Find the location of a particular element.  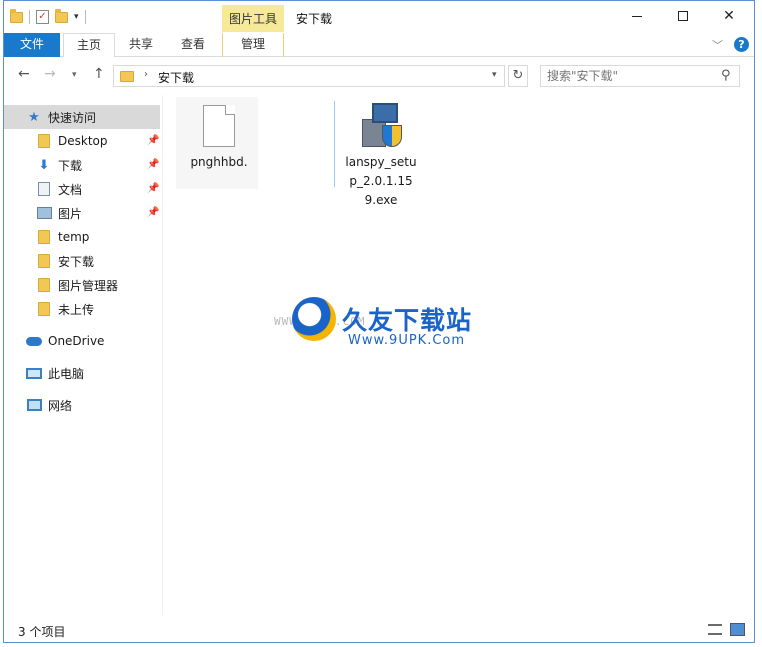

file-item: lanspy_setup_2.0.1.159.exe is located at coordinates (381, 156).